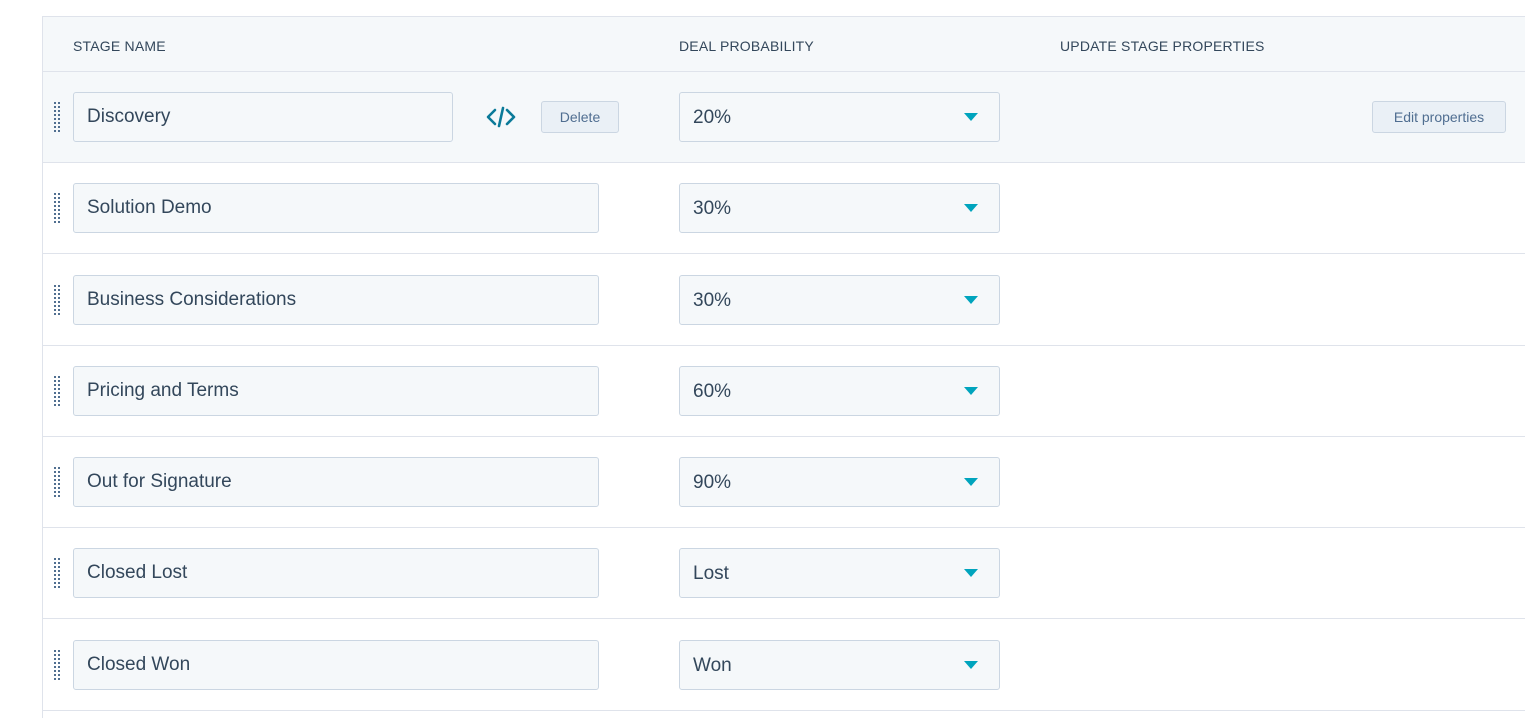 Image resolution: width=1525 pixels, height=718 pixels. What do you see at coordinates (119, 46) in the screenshot?
I see `header-stage-name: STAGE NAME` at bounding box center [119, 46].